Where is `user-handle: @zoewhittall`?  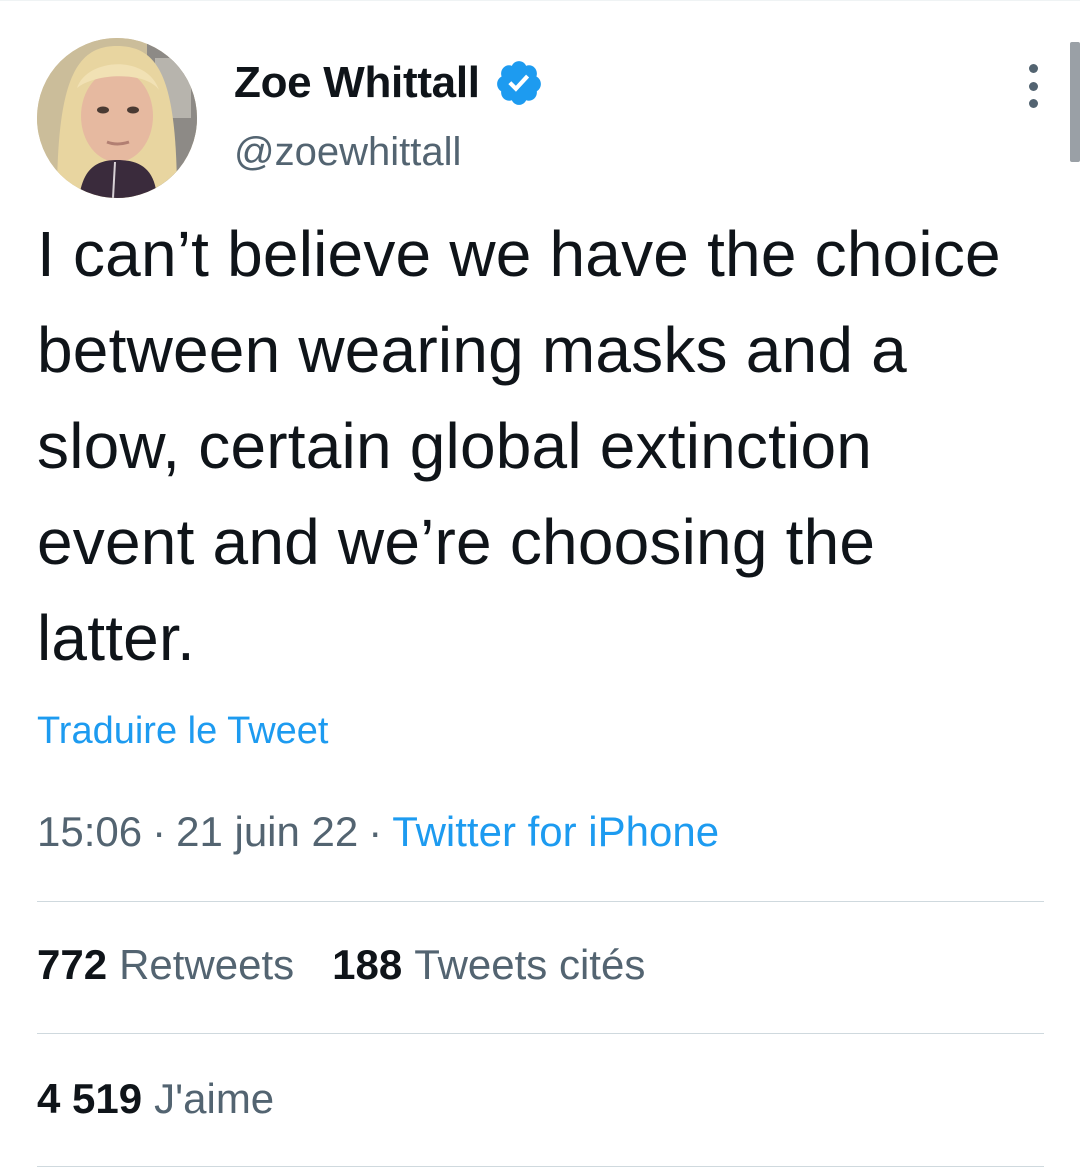 user-handle: @zoewhittall is located at coordinates (347, 152).